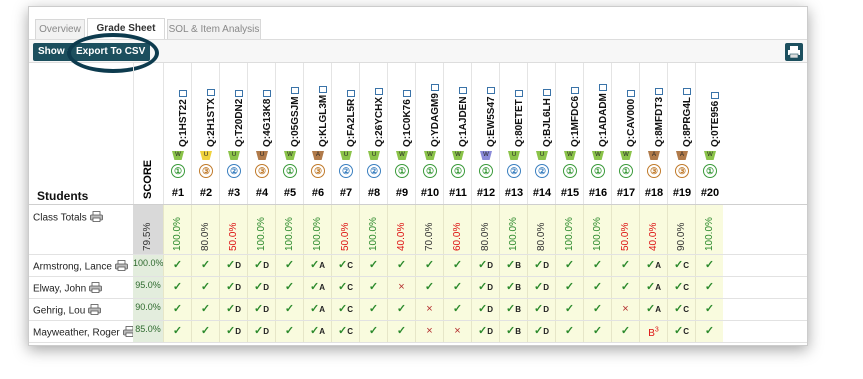 This screenshot has width=863, height=379. Describe the element at coordinates (290, 108) in the screenshot. I see `question-id: Q:05GSJM` at that location.